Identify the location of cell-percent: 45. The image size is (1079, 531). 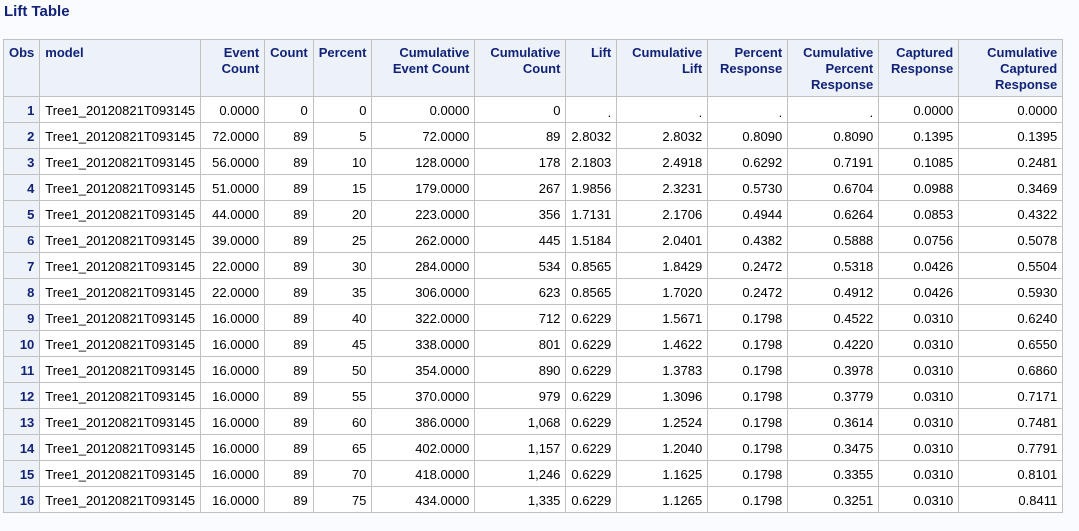
(342, 343).